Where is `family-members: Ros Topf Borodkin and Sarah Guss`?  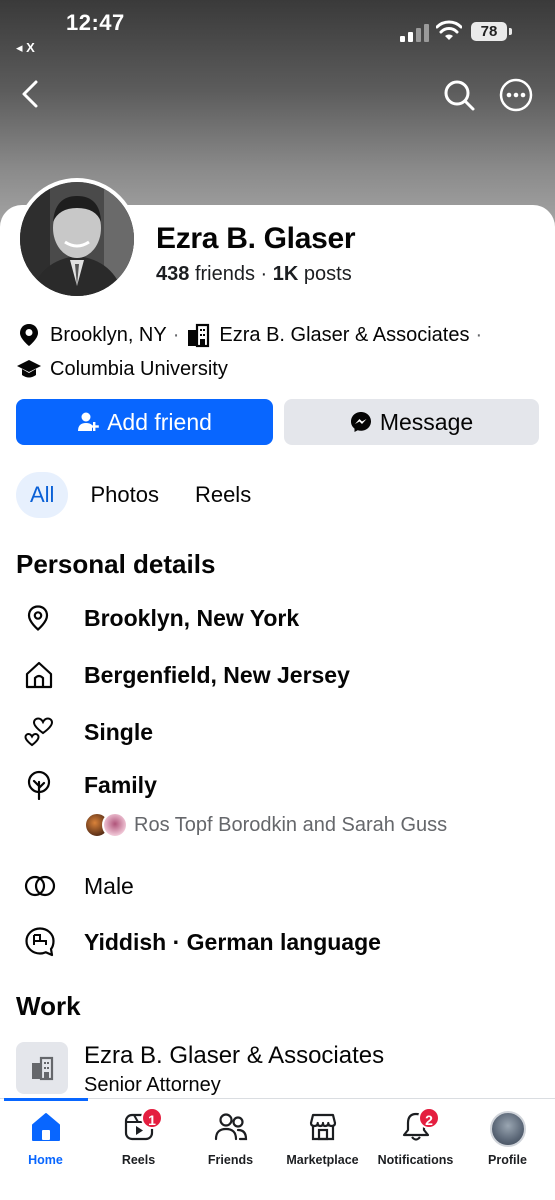
family-members: Ros Topf Borodkin and Sarah Guss is located at coordinates (265, 825).